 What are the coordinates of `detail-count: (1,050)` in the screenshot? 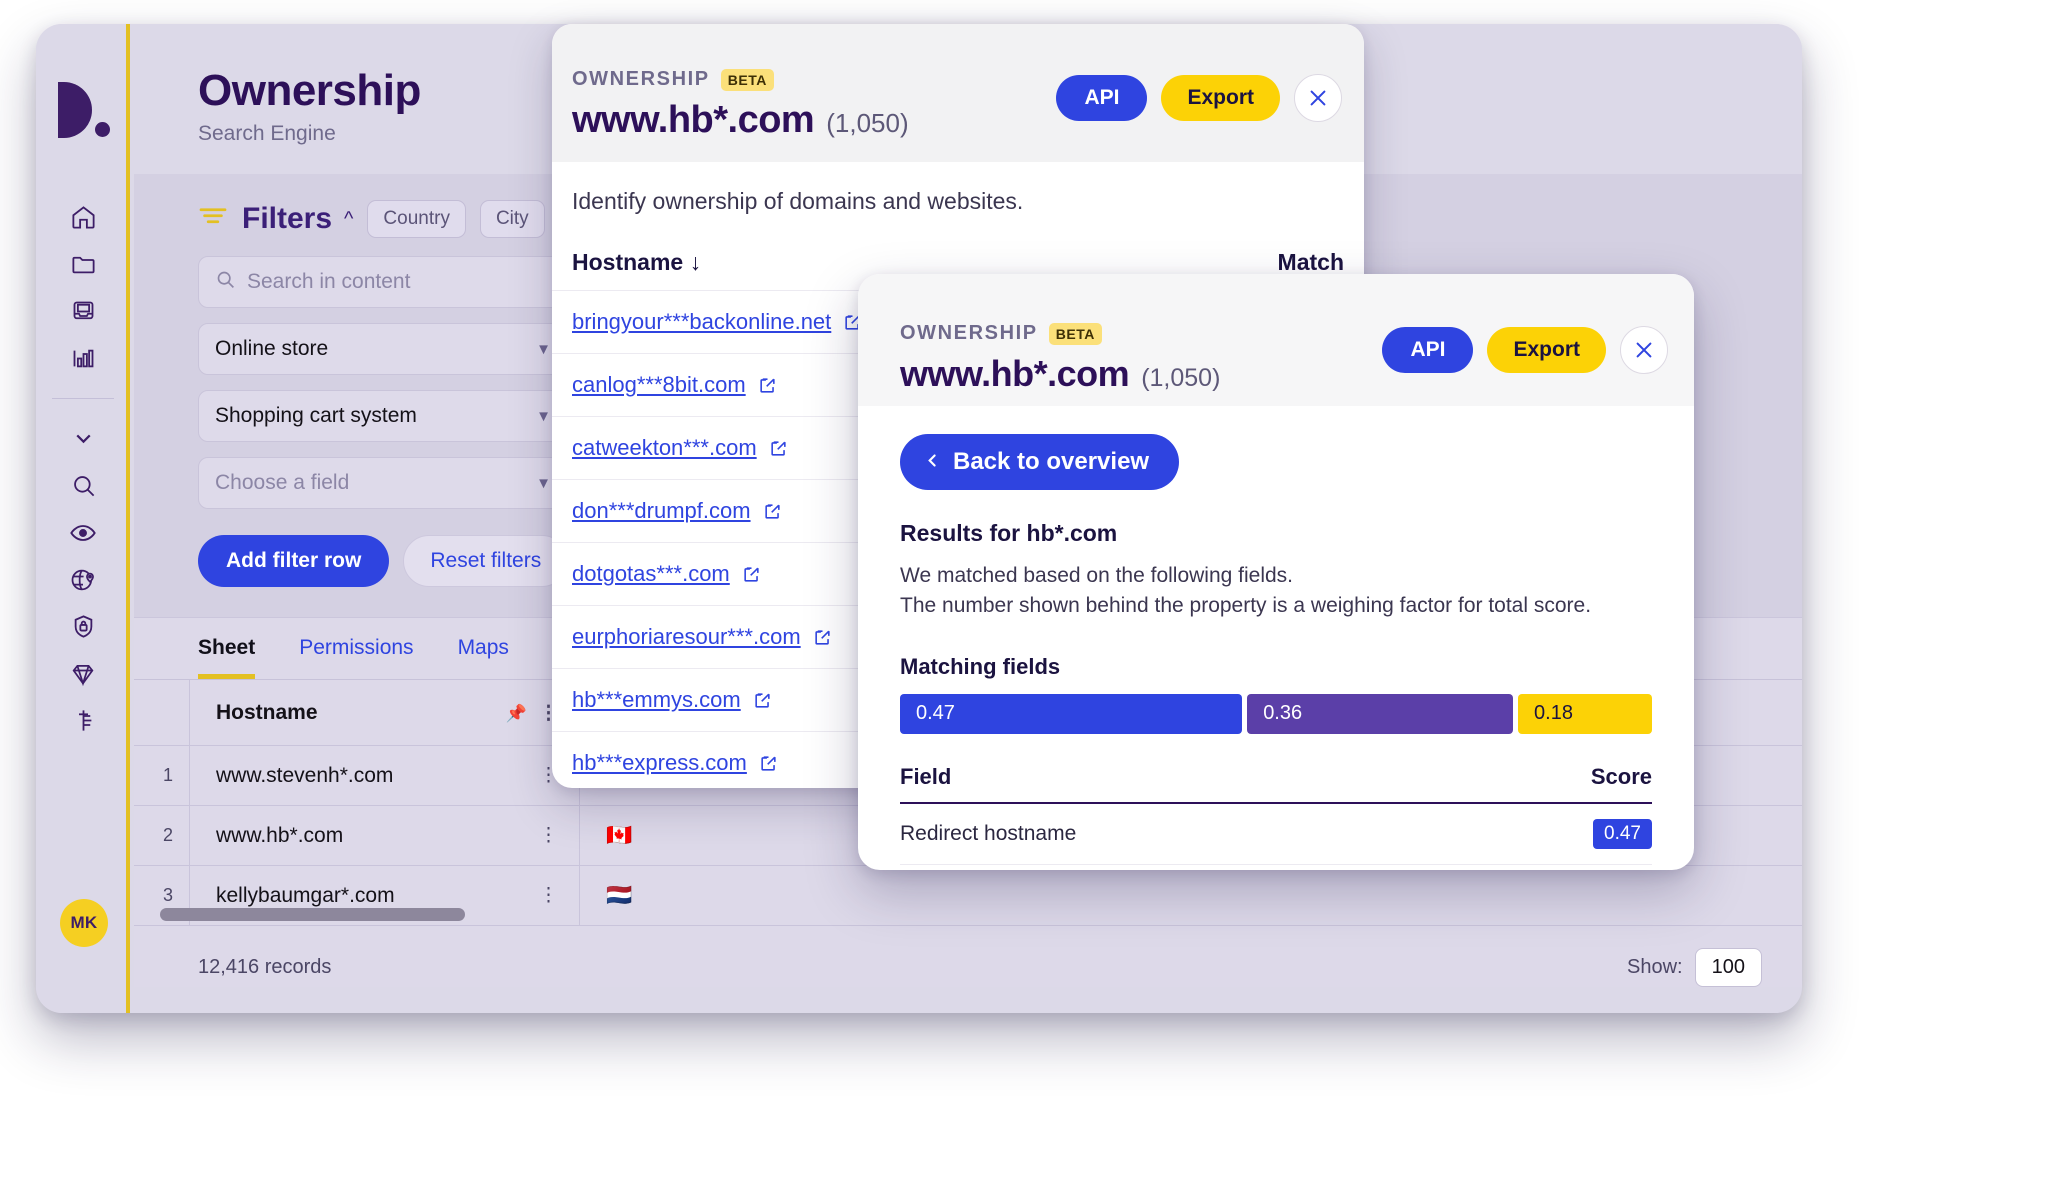 It's located at (1181, 378).